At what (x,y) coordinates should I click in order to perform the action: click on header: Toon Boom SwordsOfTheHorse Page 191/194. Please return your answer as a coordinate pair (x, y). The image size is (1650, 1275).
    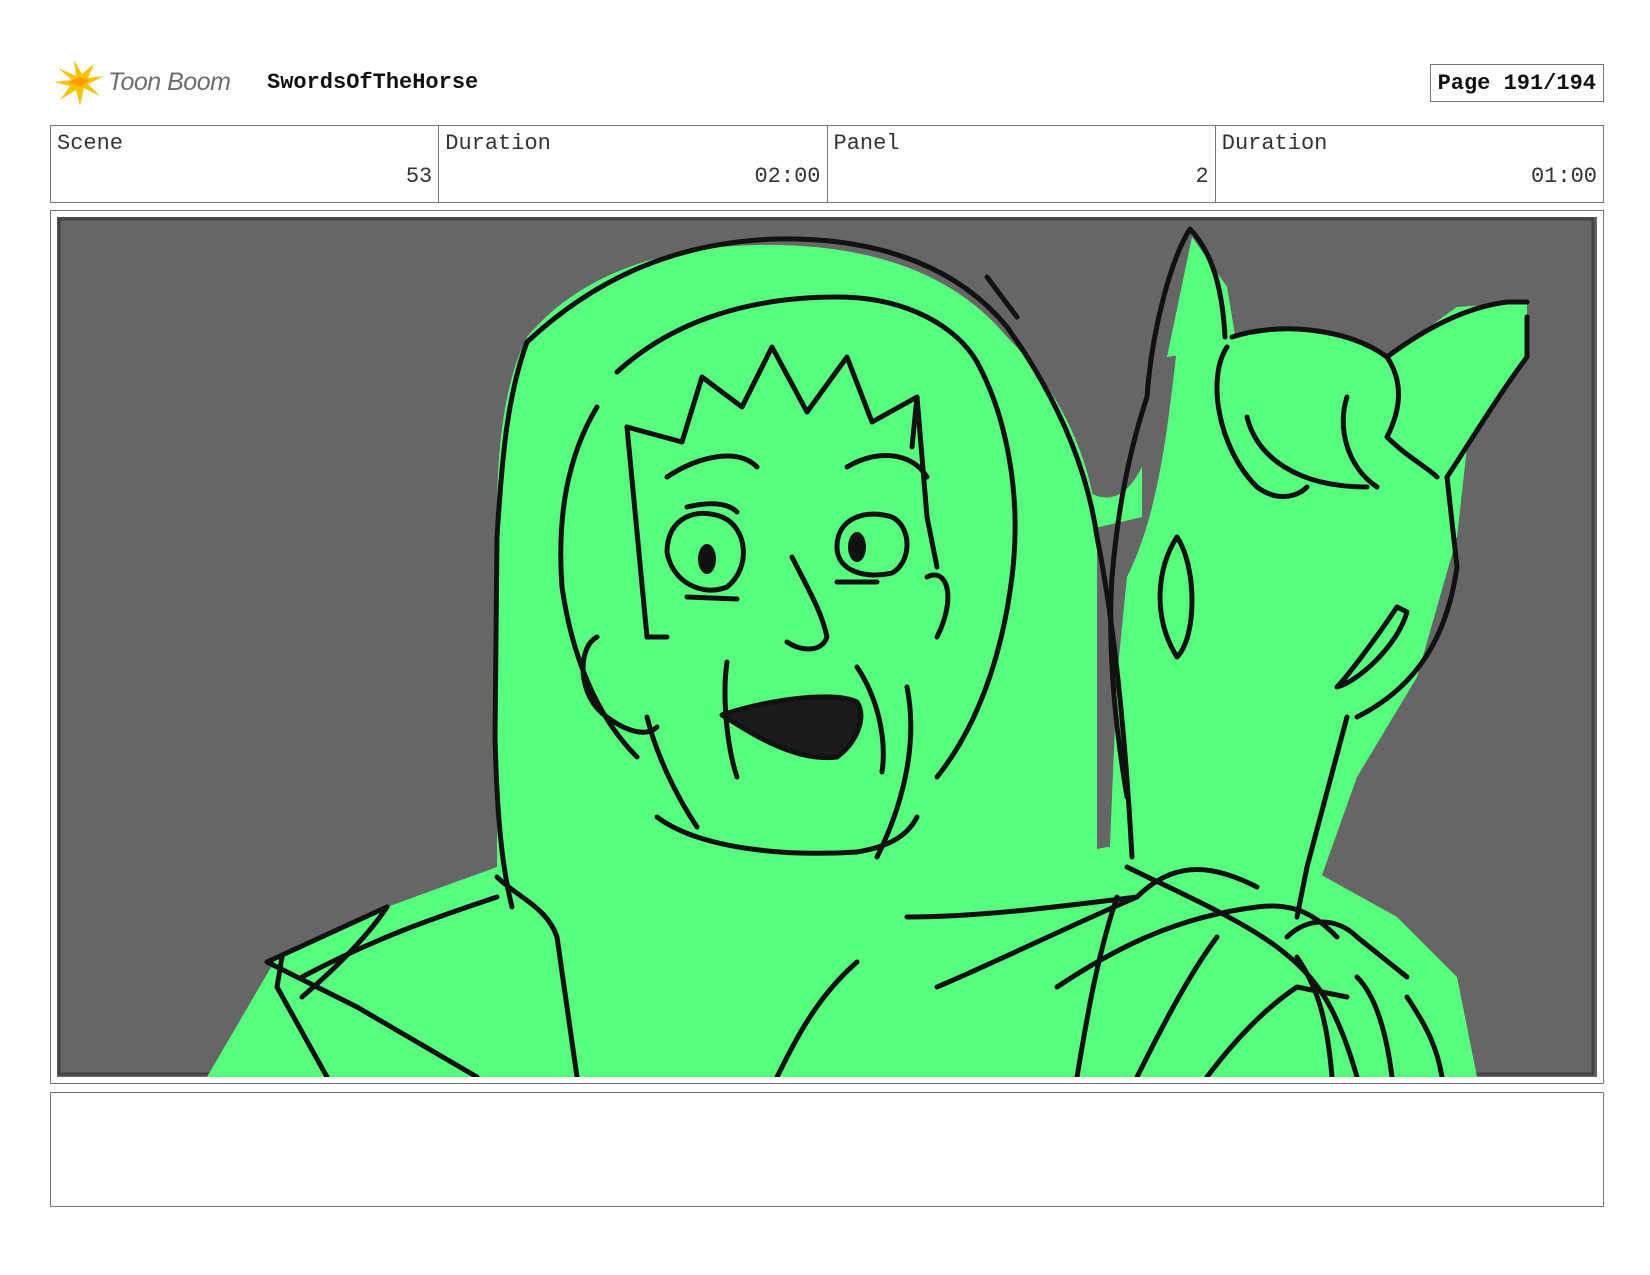
    Looking at the image, I should click on (827, 83).